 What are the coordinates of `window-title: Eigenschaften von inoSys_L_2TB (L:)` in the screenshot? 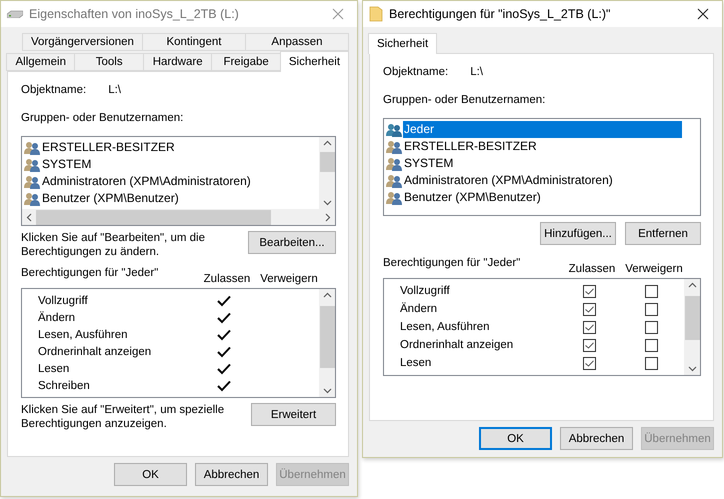 It's located at (134, 14).